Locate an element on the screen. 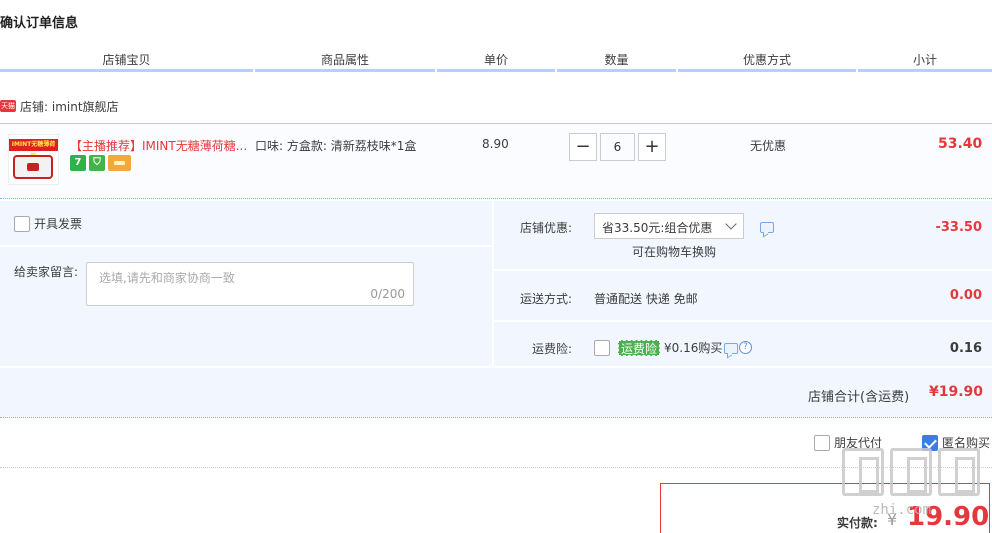 The height and width of the screenshot is (533, 992). shop-name: 店铺: imint旗舰店 is located at coordinates (69, 106).